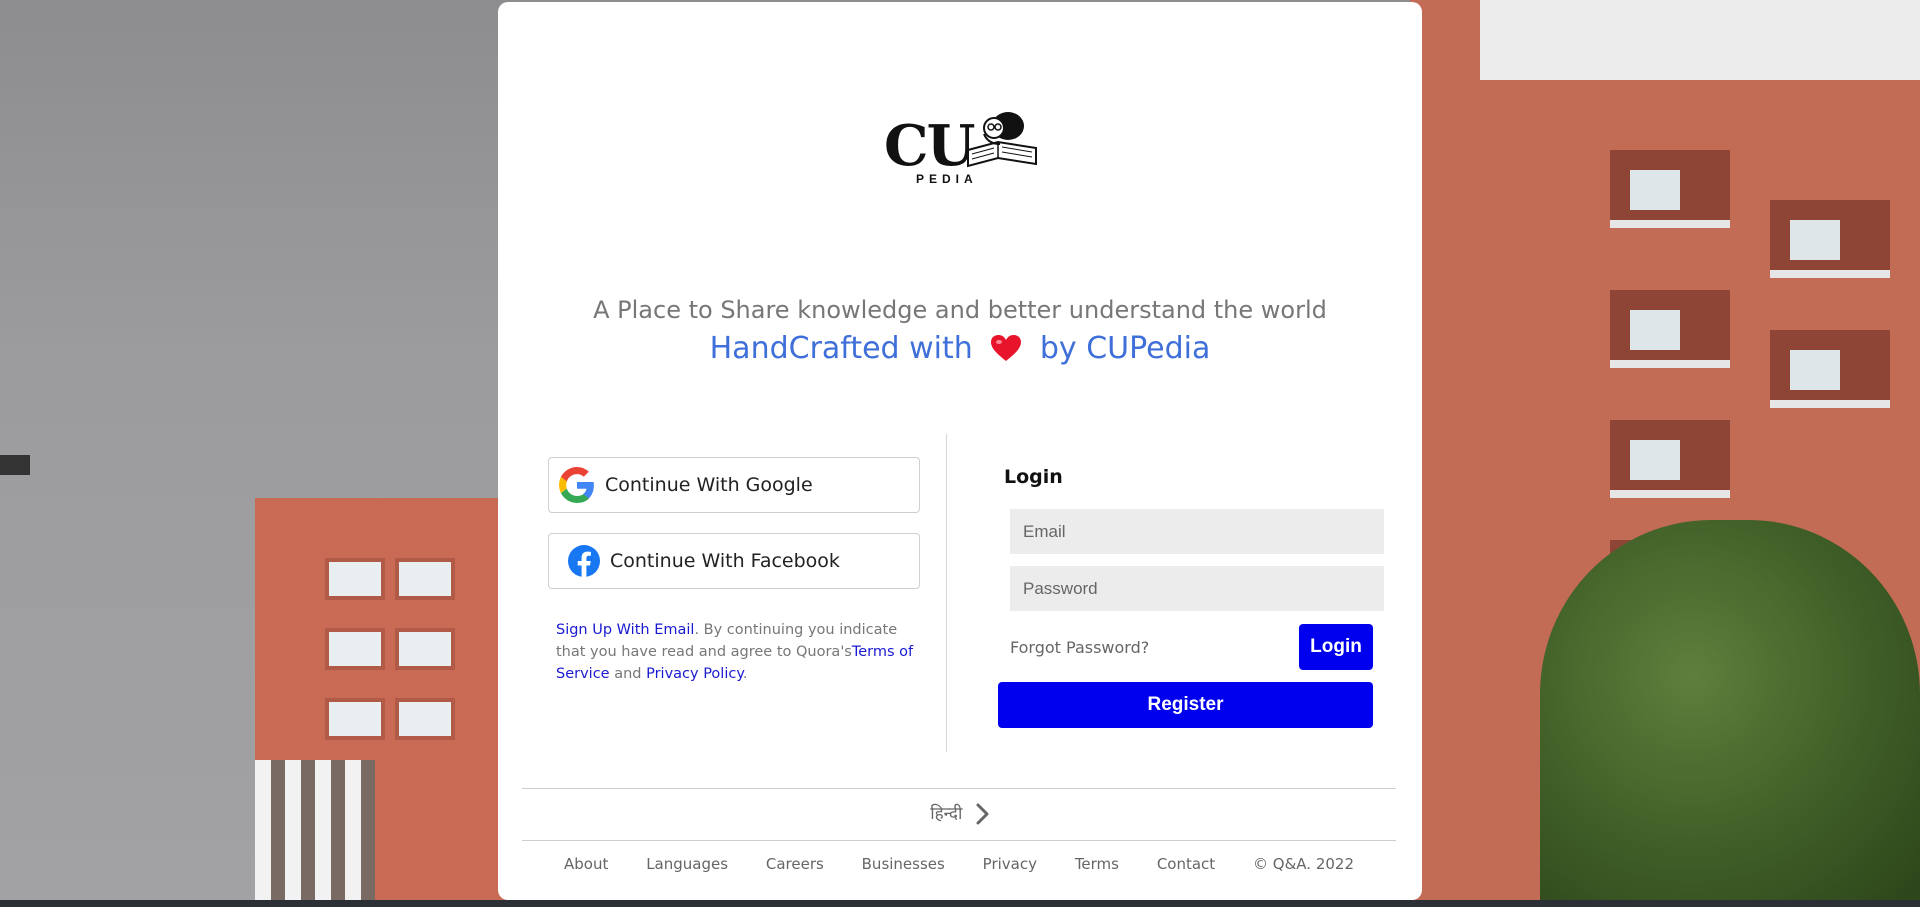 The image size is (1920, 907). What do you see at coordinates (1010, 864) in the screenshot?
I see `footer-link-privacy: Privacy` at bounding box center [1010, 864].